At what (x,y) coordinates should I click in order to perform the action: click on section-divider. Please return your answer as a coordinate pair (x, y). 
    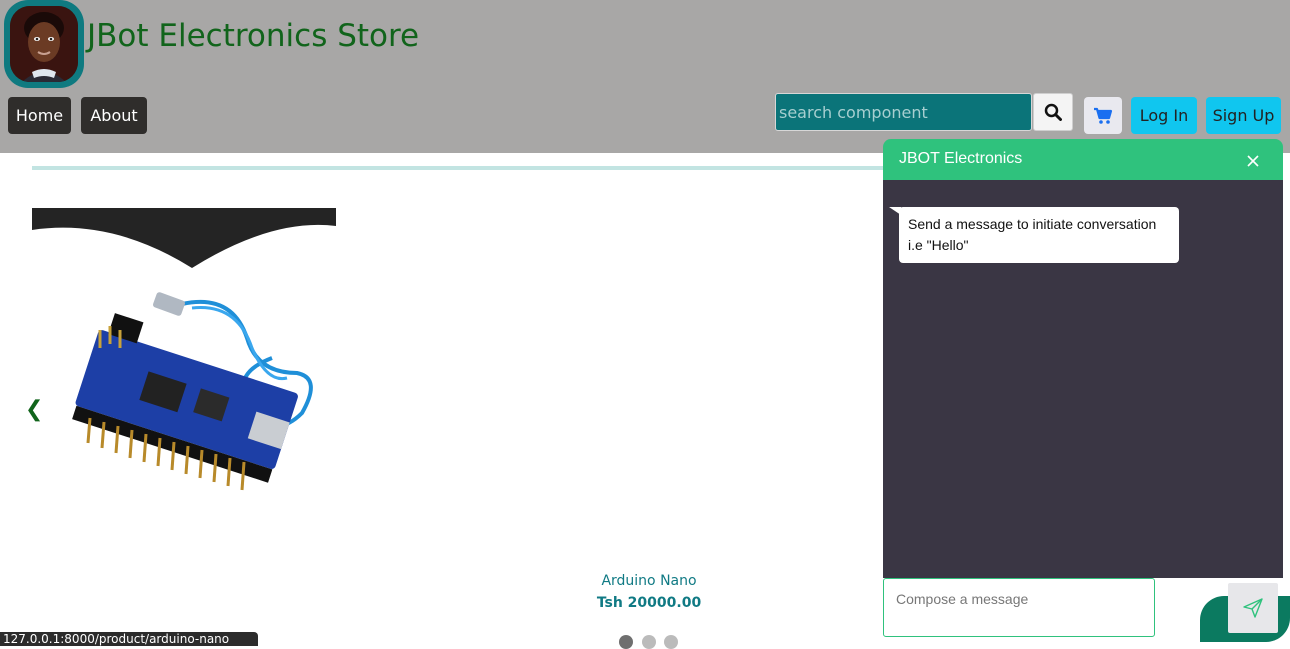
    Looking at the image, I should click on (462, 168).